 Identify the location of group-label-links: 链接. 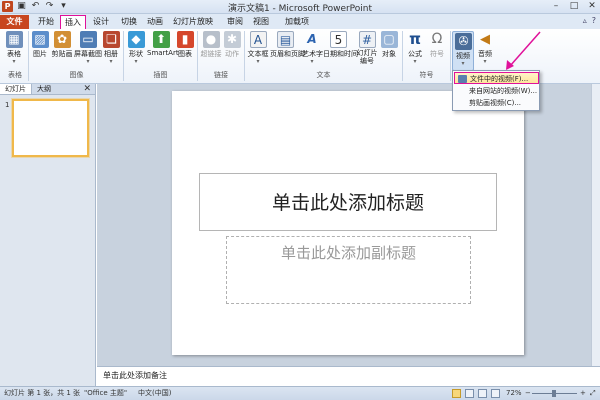
(221, 75).